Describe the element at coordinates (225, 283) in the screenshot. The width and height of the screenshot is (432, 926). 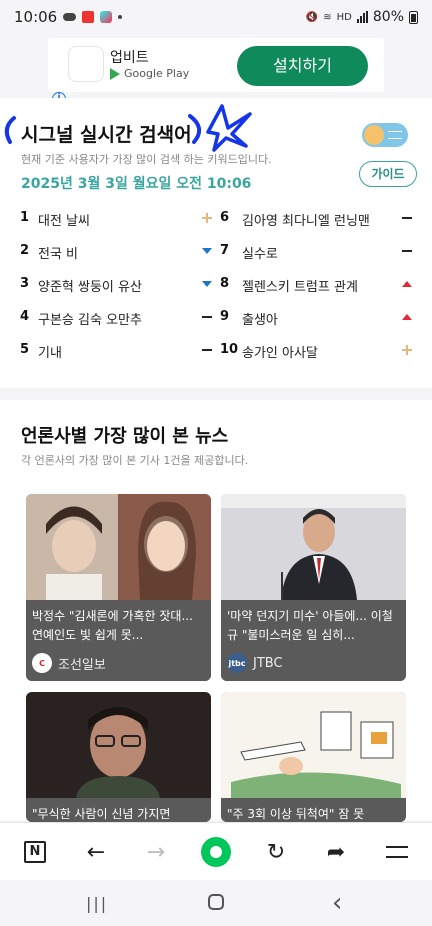
I see `rank-number: 8` at that location.